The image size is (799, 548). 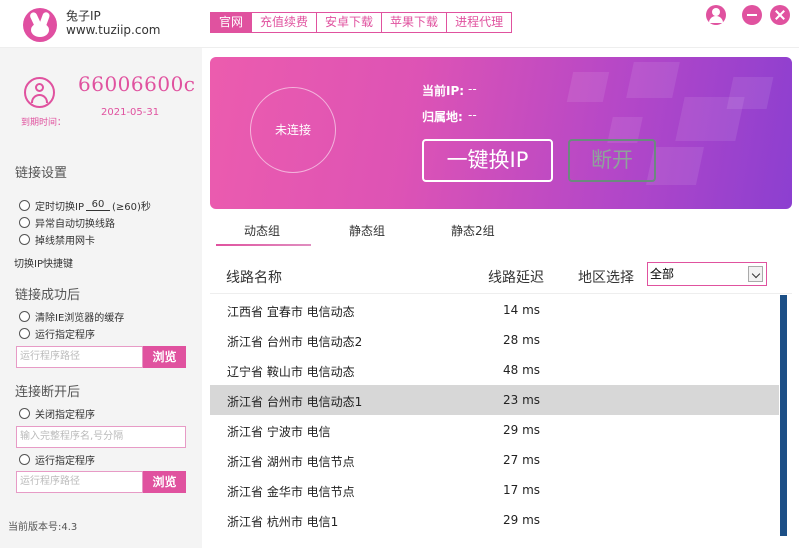 I want to click on line-latency: 17 ms, so click(x=522, y=490).